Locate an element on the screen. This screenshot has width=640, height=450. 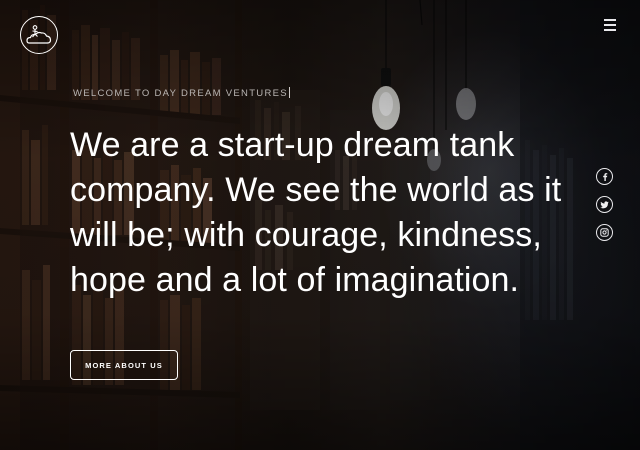
typing-caret is located at coordinates (289, 92).